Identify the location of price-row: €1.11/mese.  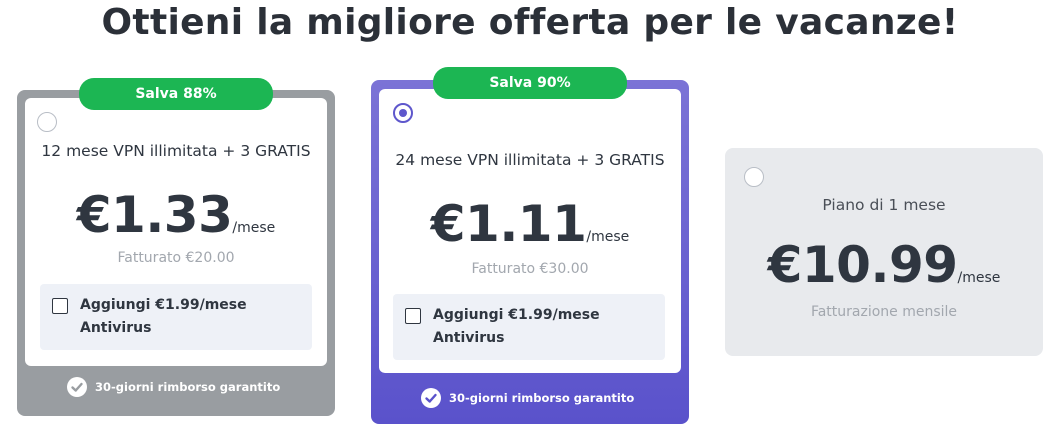
(530, 224).